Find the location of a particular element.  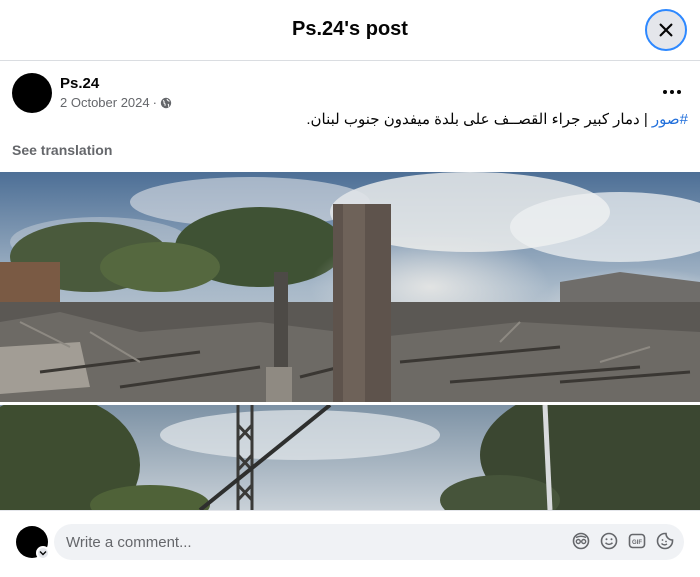

more-icon is located at coordinates (672, 92).